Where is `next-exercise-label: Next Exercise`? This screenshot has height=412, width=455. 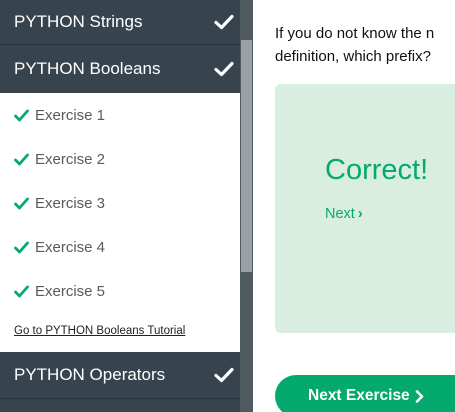 next-exercise-label: Next Exercise is located at coordinates (359, 395).